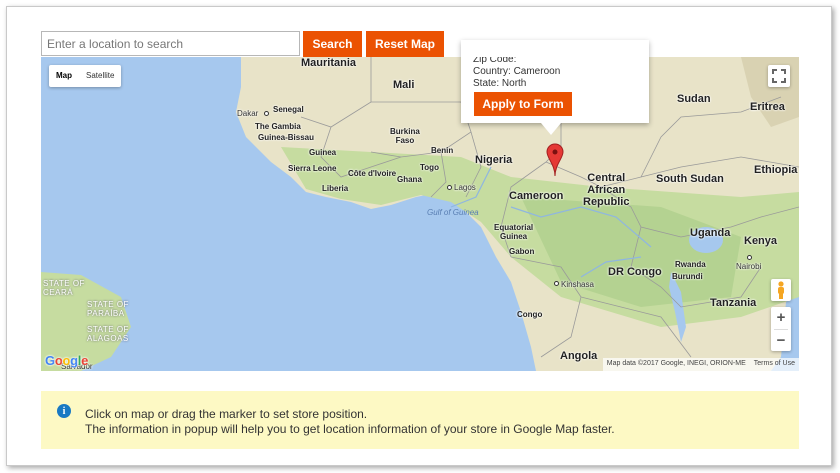 This screenshot has height=473, width=840. I want to click on street-view-pegman-button, so click(781, 290).